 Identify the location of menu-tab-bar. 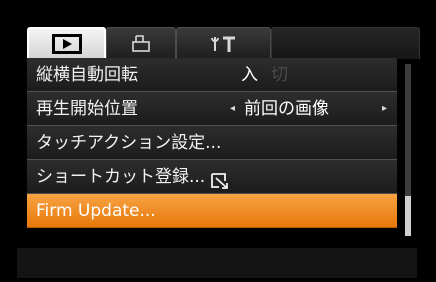
(223, 43).